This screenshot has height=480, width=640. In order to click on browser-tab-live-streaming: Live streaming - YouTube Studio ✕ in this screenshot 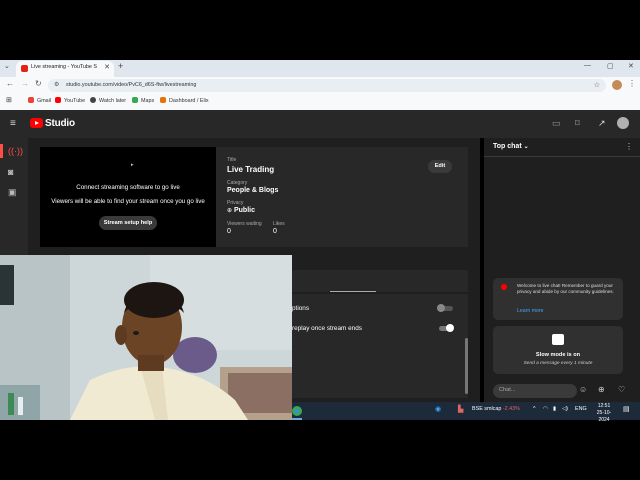, I will do `click(65, 69)`.